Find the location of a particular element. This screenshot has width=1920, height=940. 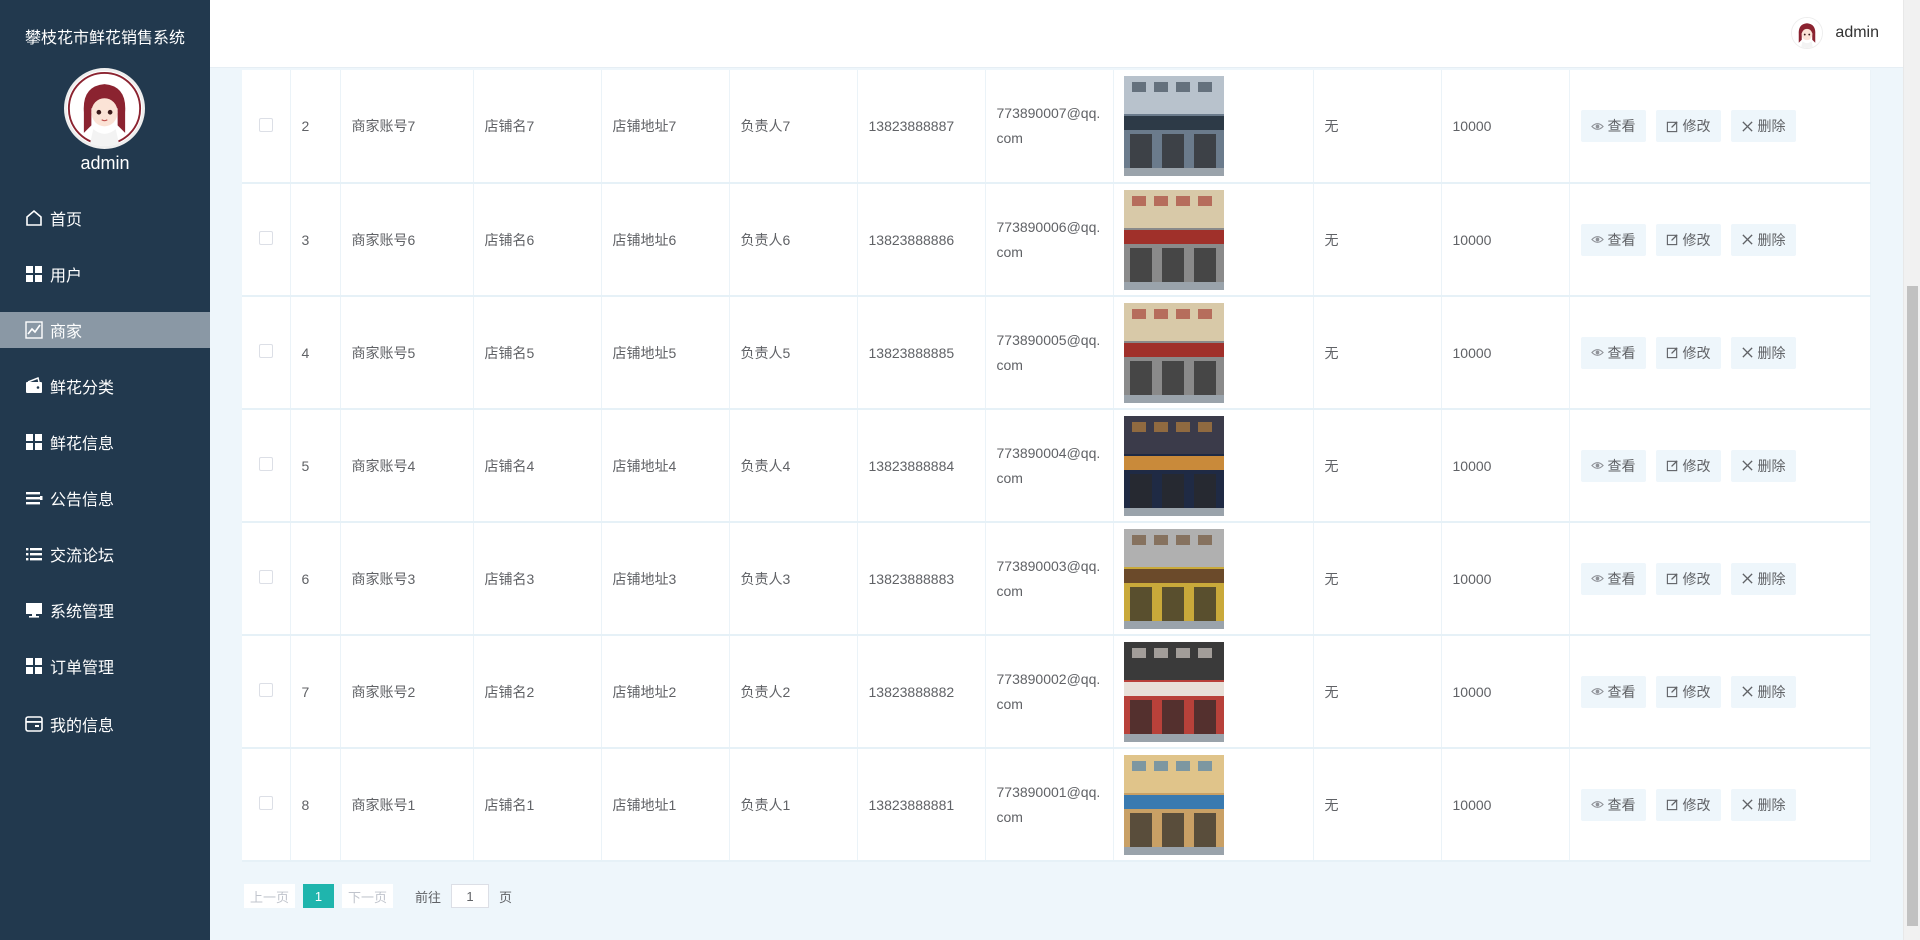

sidebar-item-label: 鲜花信息 is located at coordinates (82, 444).